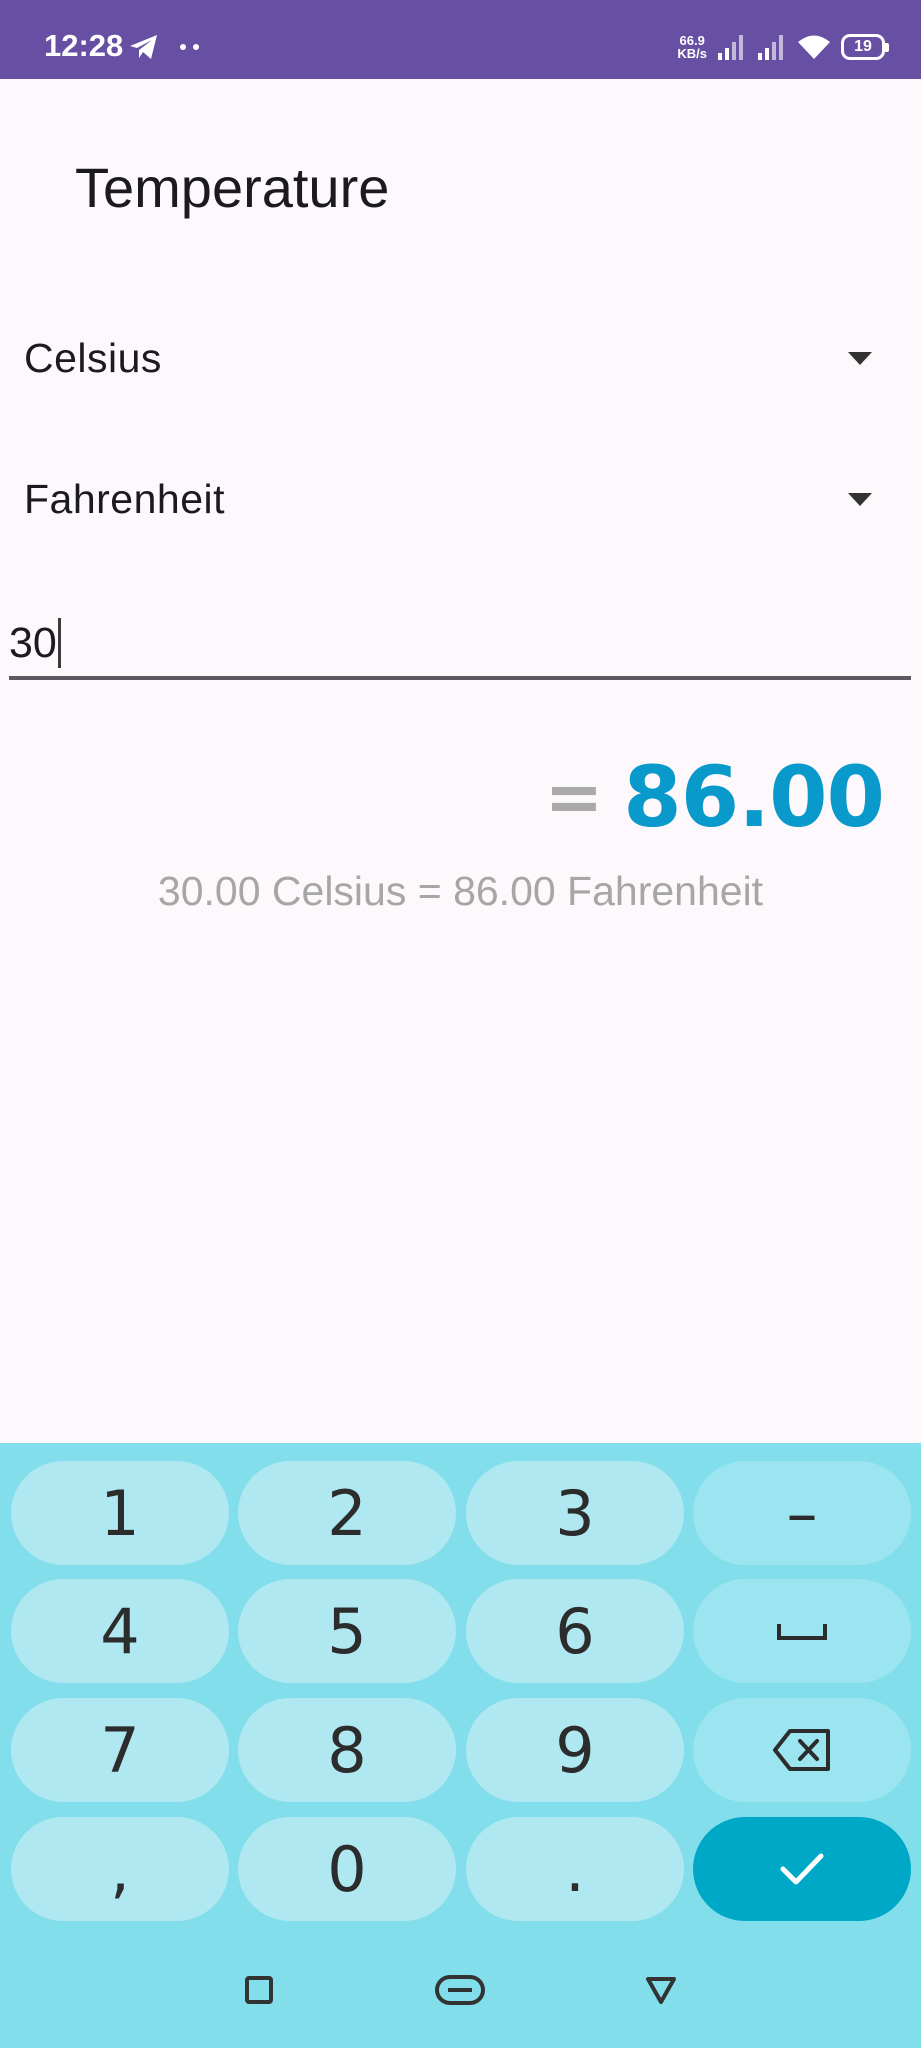 The width and height of the screenshot is (921, 2048). What do you see at coordinates (575, 1513) in the screenshot?
I see `key-3: 3` at bounding box center [575, 1513].